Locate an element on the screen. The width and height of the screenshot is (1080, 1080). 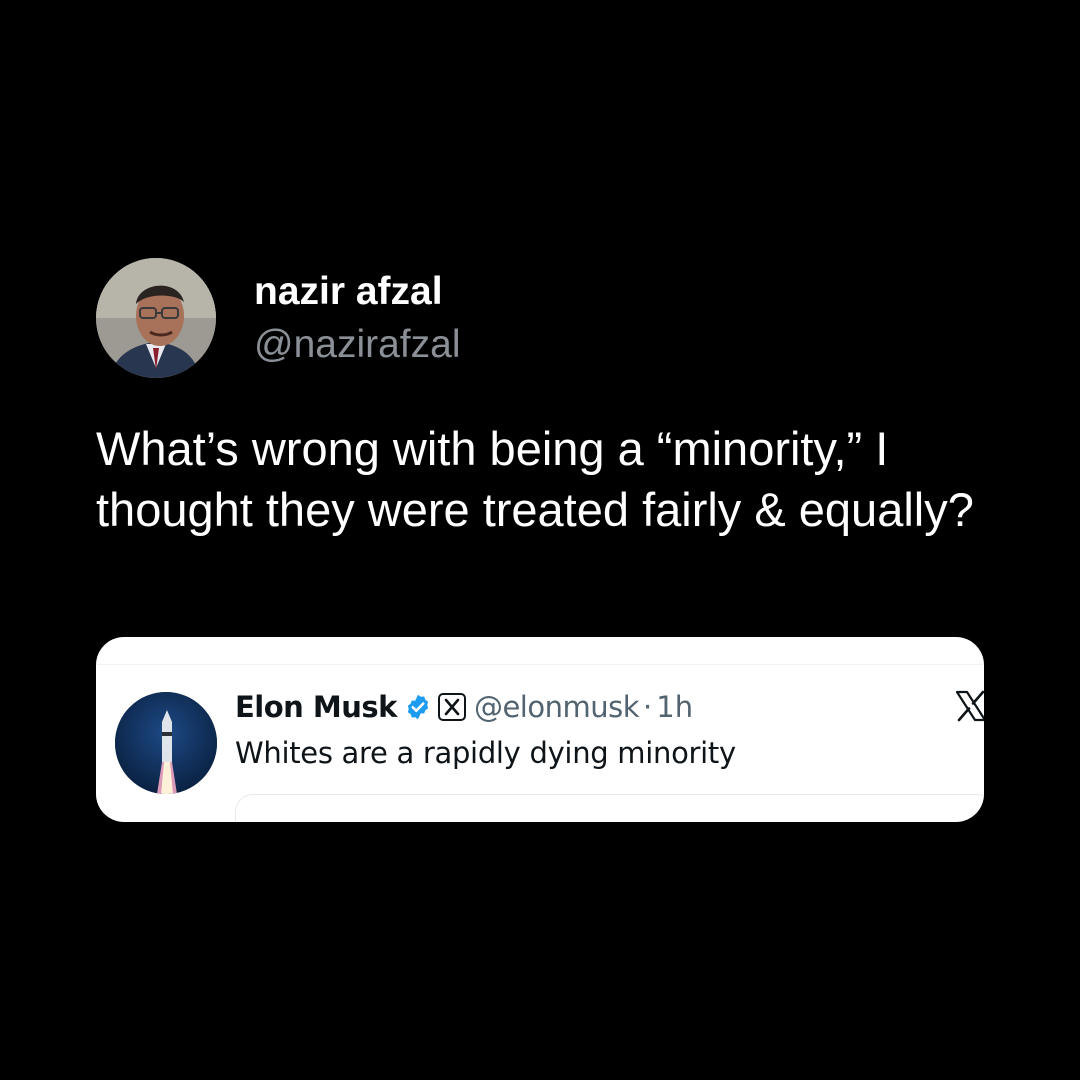
quoted-post-header: Elon Musk @elonmusk · 1h is located at coordinates (464, 707).